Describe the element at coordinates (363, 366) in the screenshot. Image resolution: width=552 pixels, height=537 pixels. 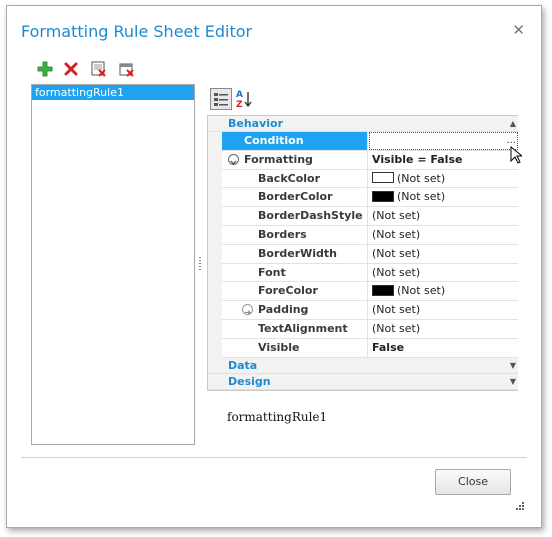
I see `category-data: Data ▼` at that location.